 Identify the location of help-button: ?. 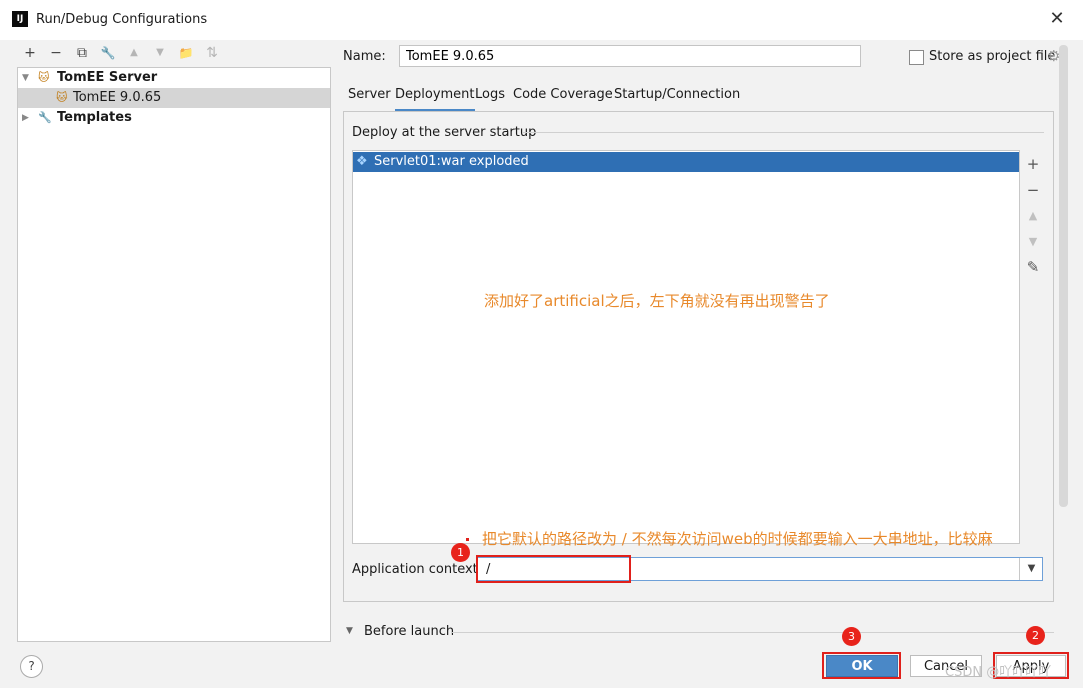
(31, 666).